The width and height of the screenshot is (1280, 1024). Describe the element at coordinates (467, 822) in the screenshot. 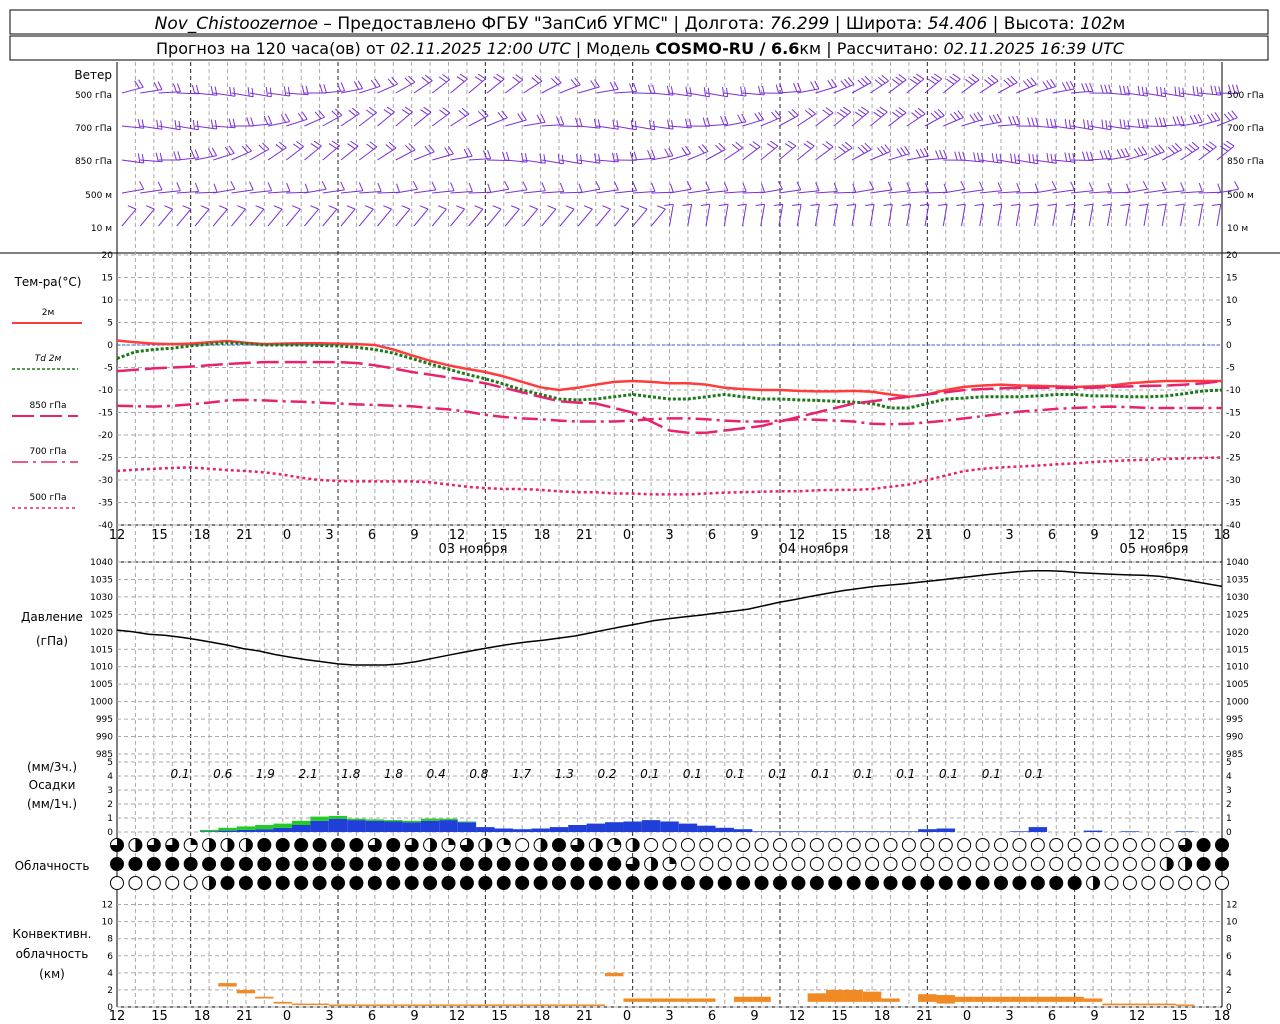

I see `rain-bar` at that location.